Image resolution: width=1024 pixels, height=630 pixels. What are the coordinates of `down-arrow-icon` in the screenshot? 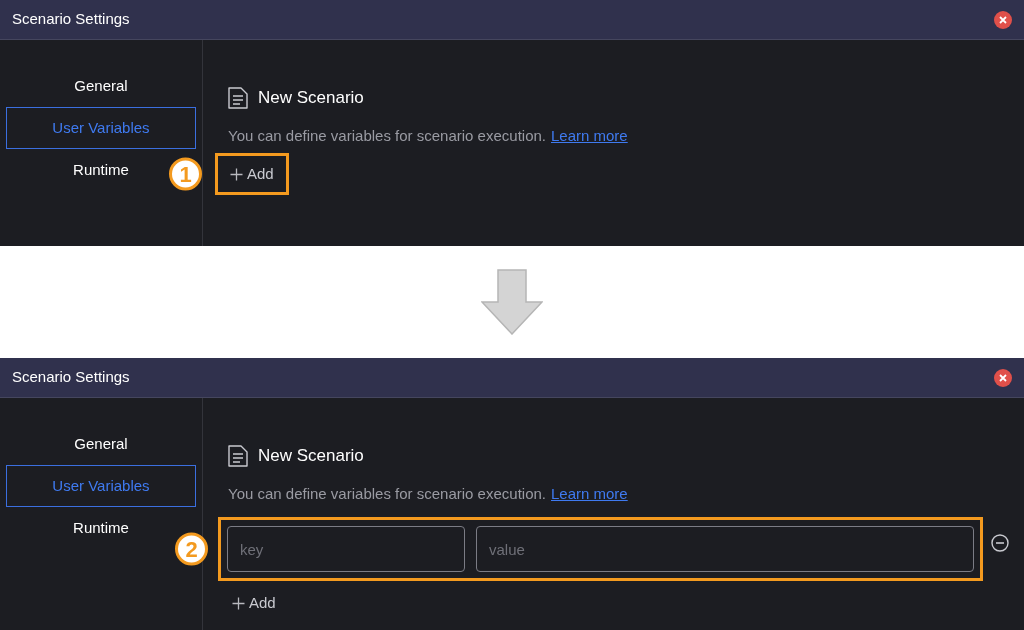 It's located at (512, 302).